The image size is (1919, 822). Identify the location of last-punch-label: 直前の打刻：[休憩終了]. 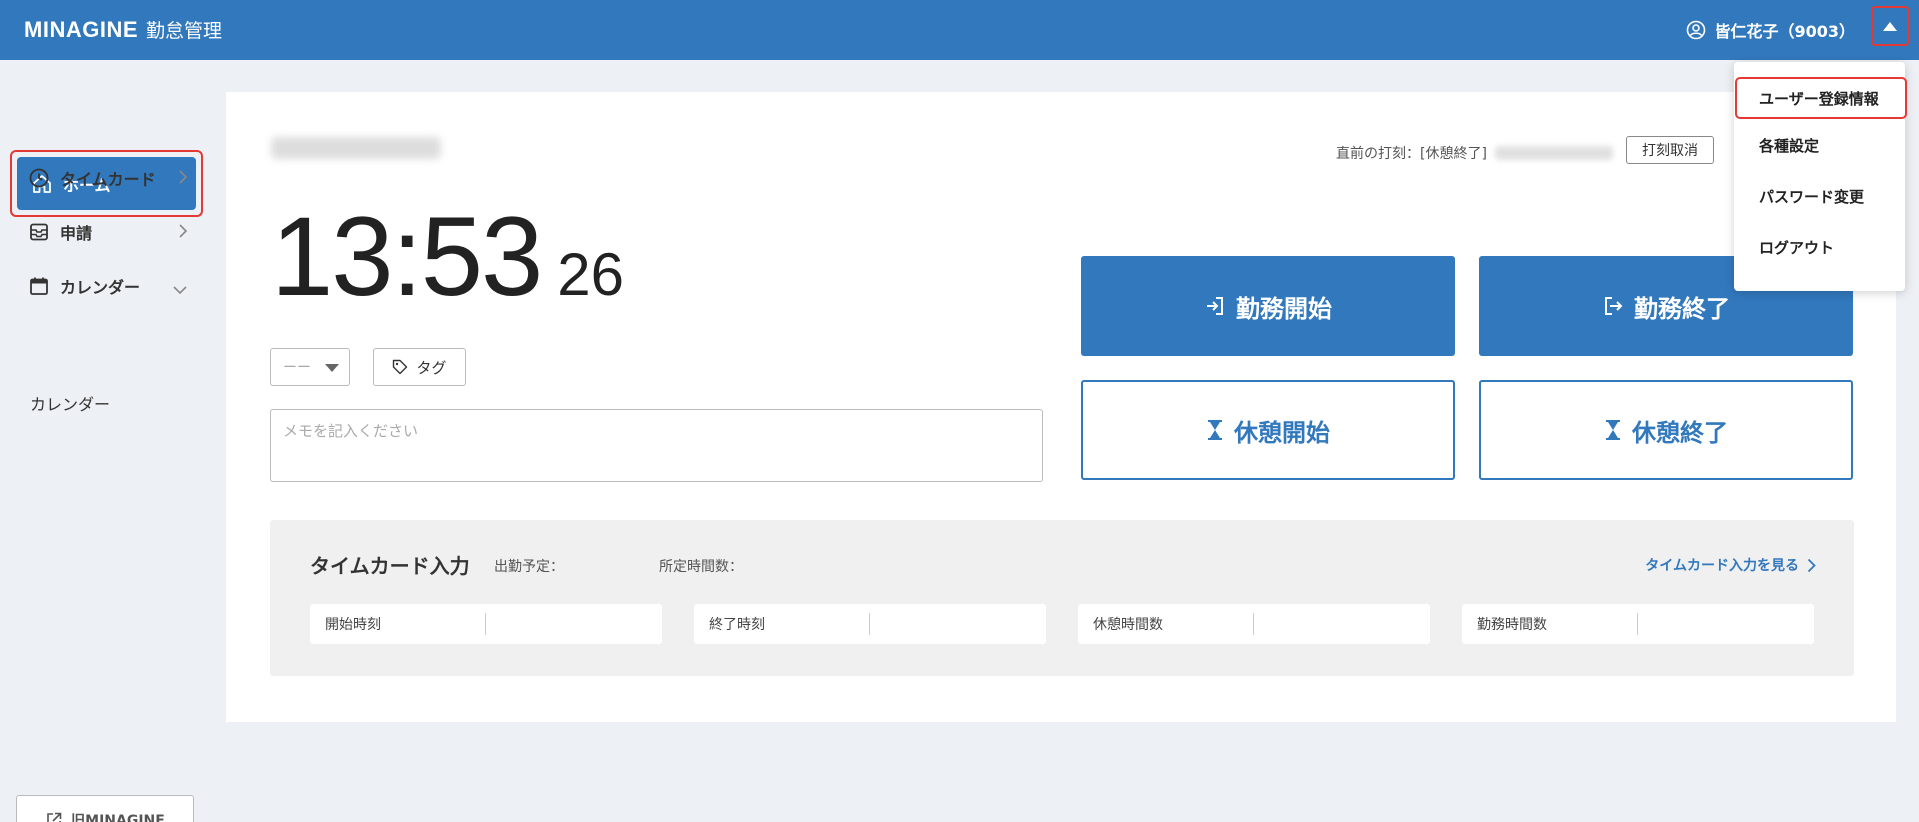
(1411, 154).